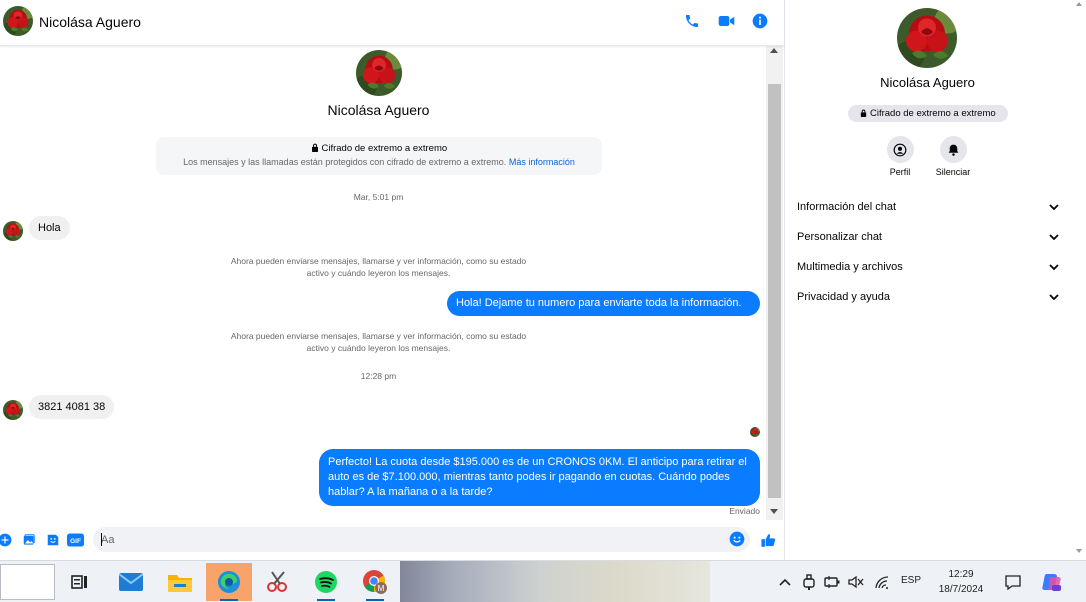  What do you see at coordinates (932, 113) in the screenshot?
I see `encryption-badge-text: Cifrado de extremo a extremo` at bounding box center [932, 113].